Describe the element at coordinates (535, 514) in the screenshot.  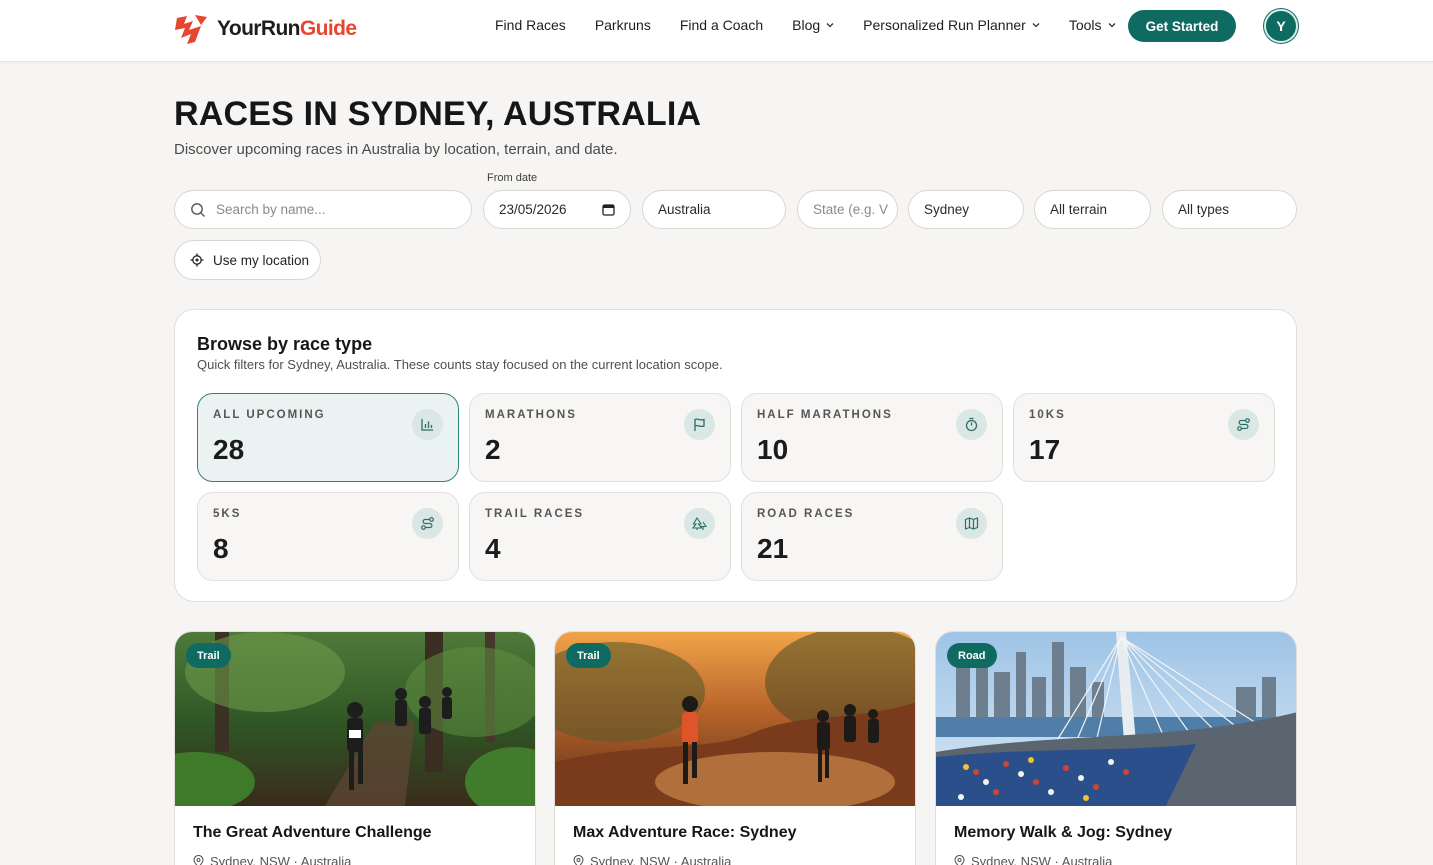
I see `tile-label: TRAIL RACES` at that location.